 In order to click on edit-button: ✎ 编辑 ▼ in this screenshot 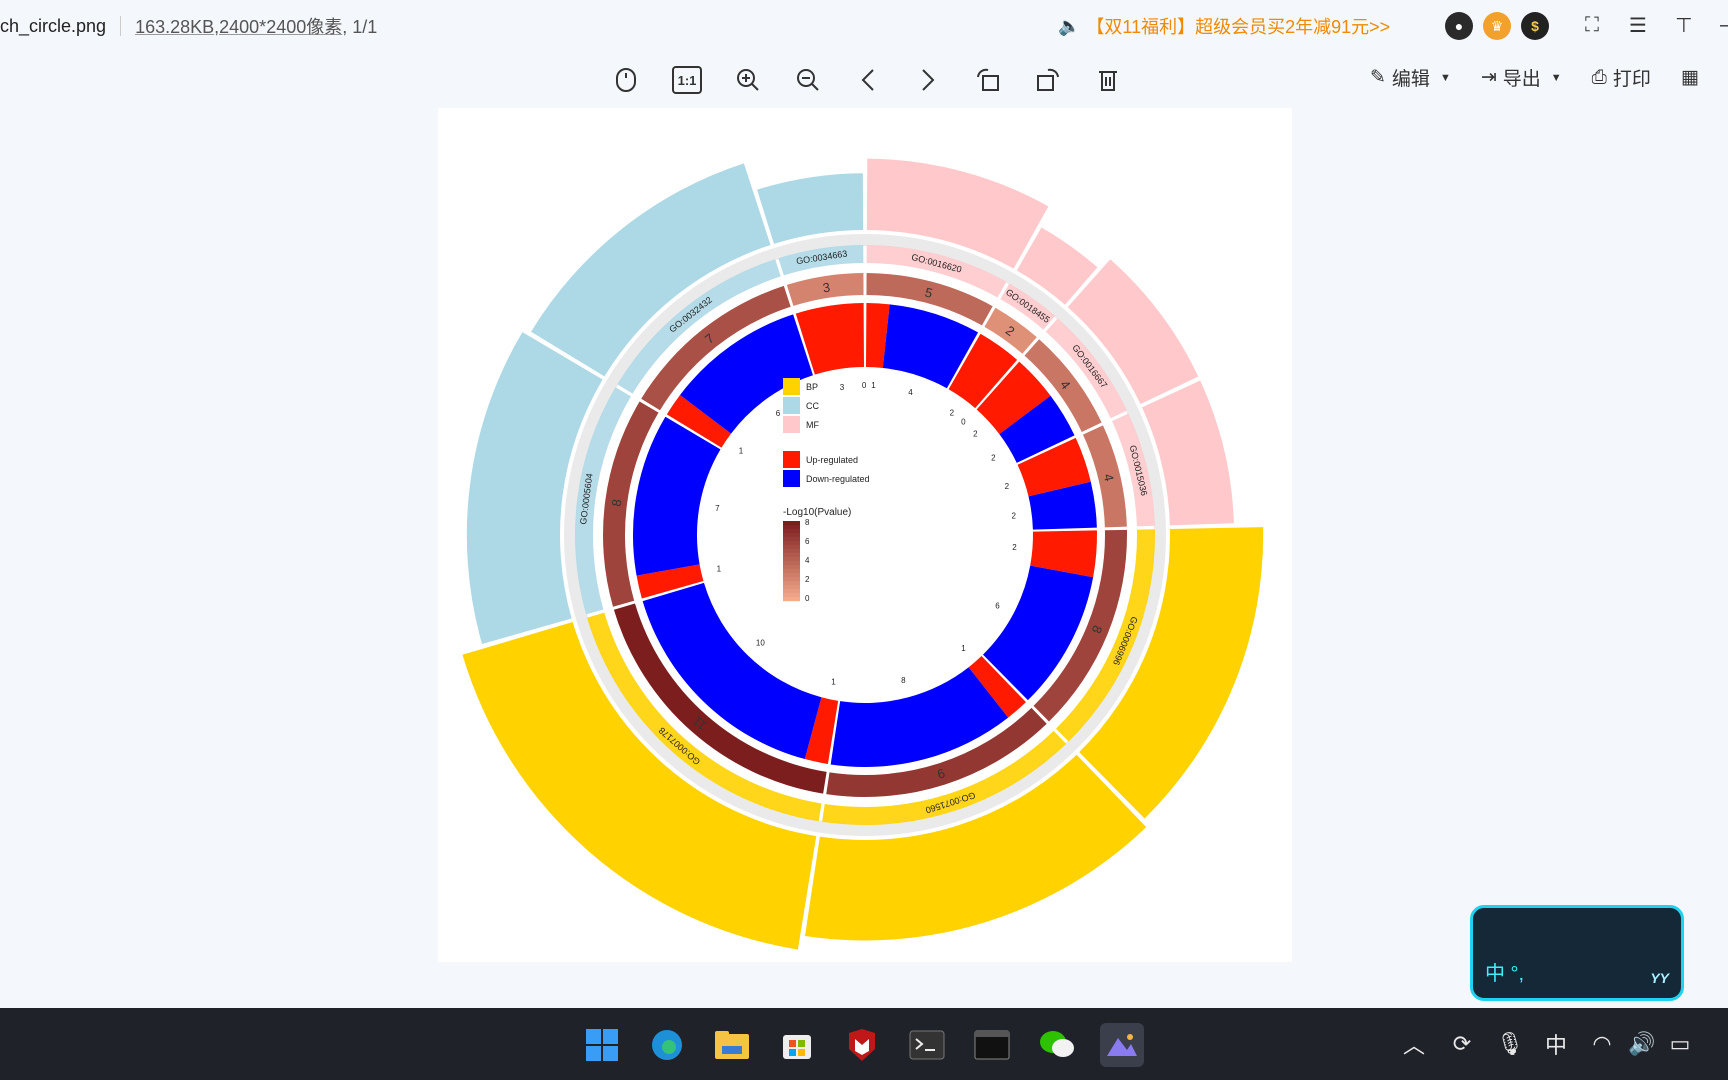, I will do `click(1410, 77)`.